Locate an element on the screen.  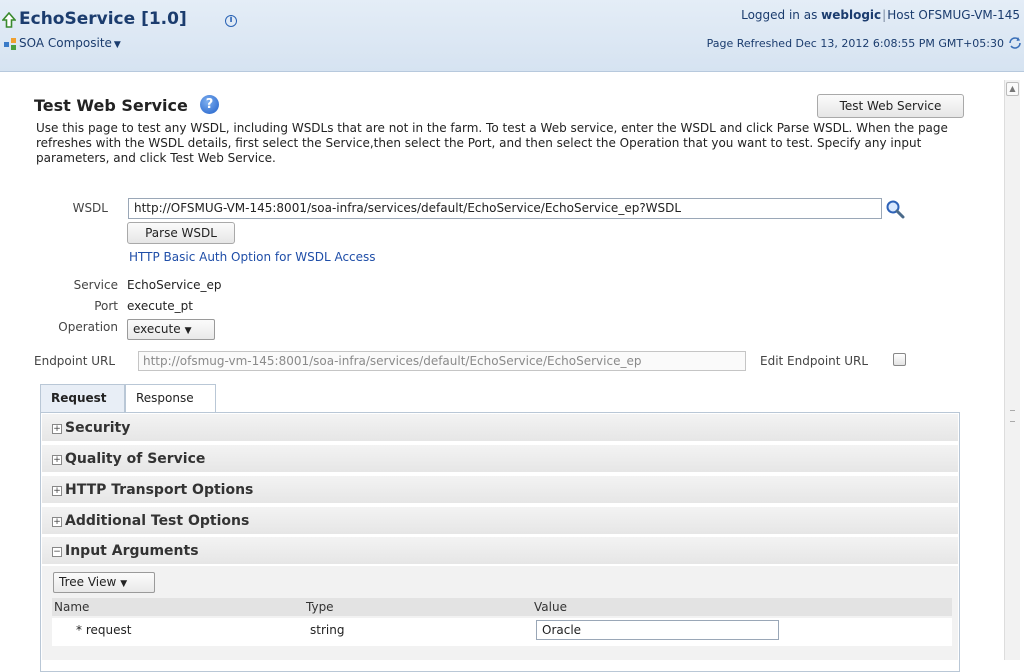
soa-composite-menu: SOA Composite ▼ is located at coordinates (70, 43).